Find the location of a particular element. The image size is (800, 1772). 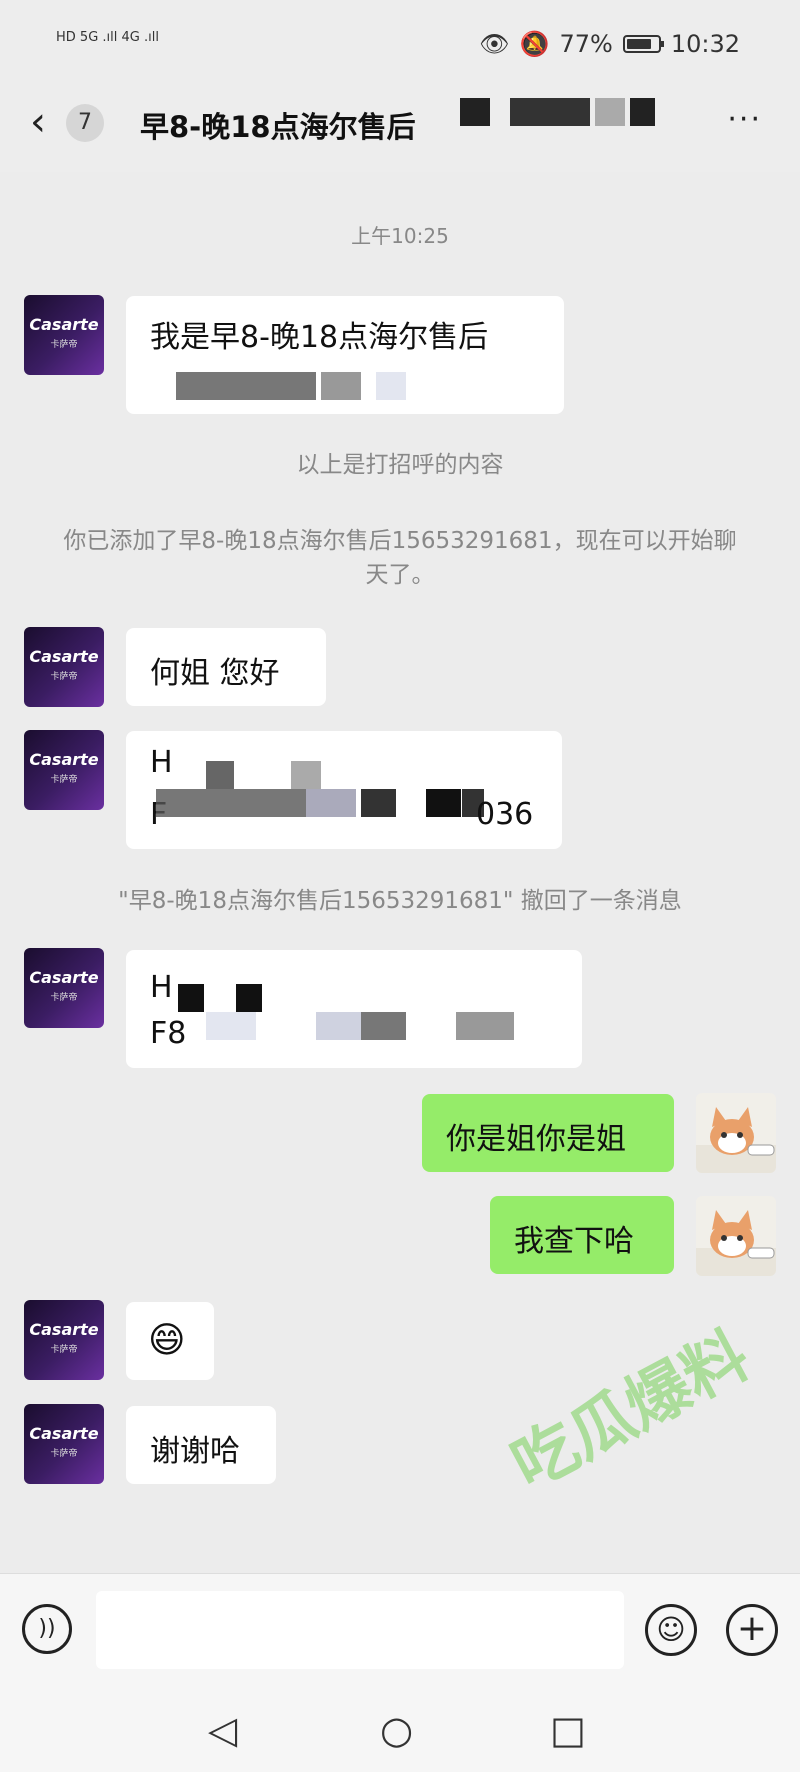

chat-timestamp: 上午10:25 is located at coordinates (400, 236).